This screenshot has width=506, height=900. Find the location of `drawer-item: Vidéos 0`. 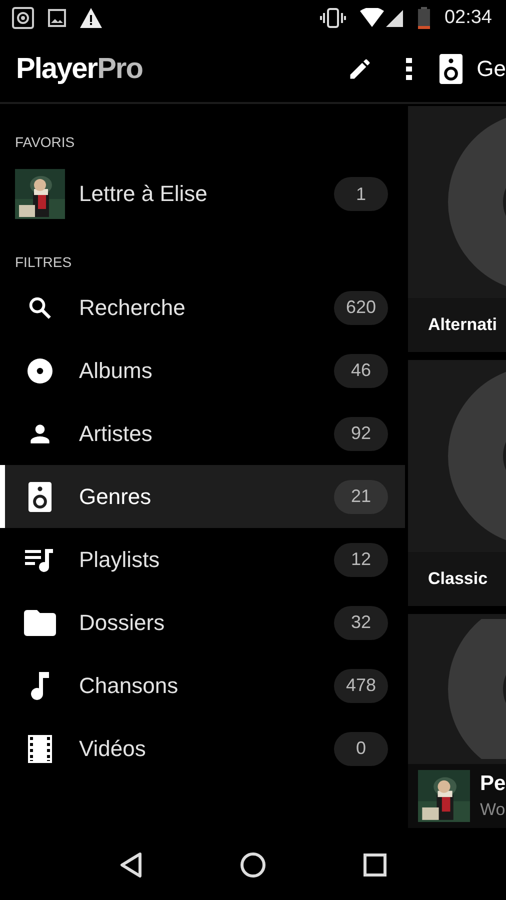

drawer-item: Vidéos 0 is located at coordinates (202, 748).